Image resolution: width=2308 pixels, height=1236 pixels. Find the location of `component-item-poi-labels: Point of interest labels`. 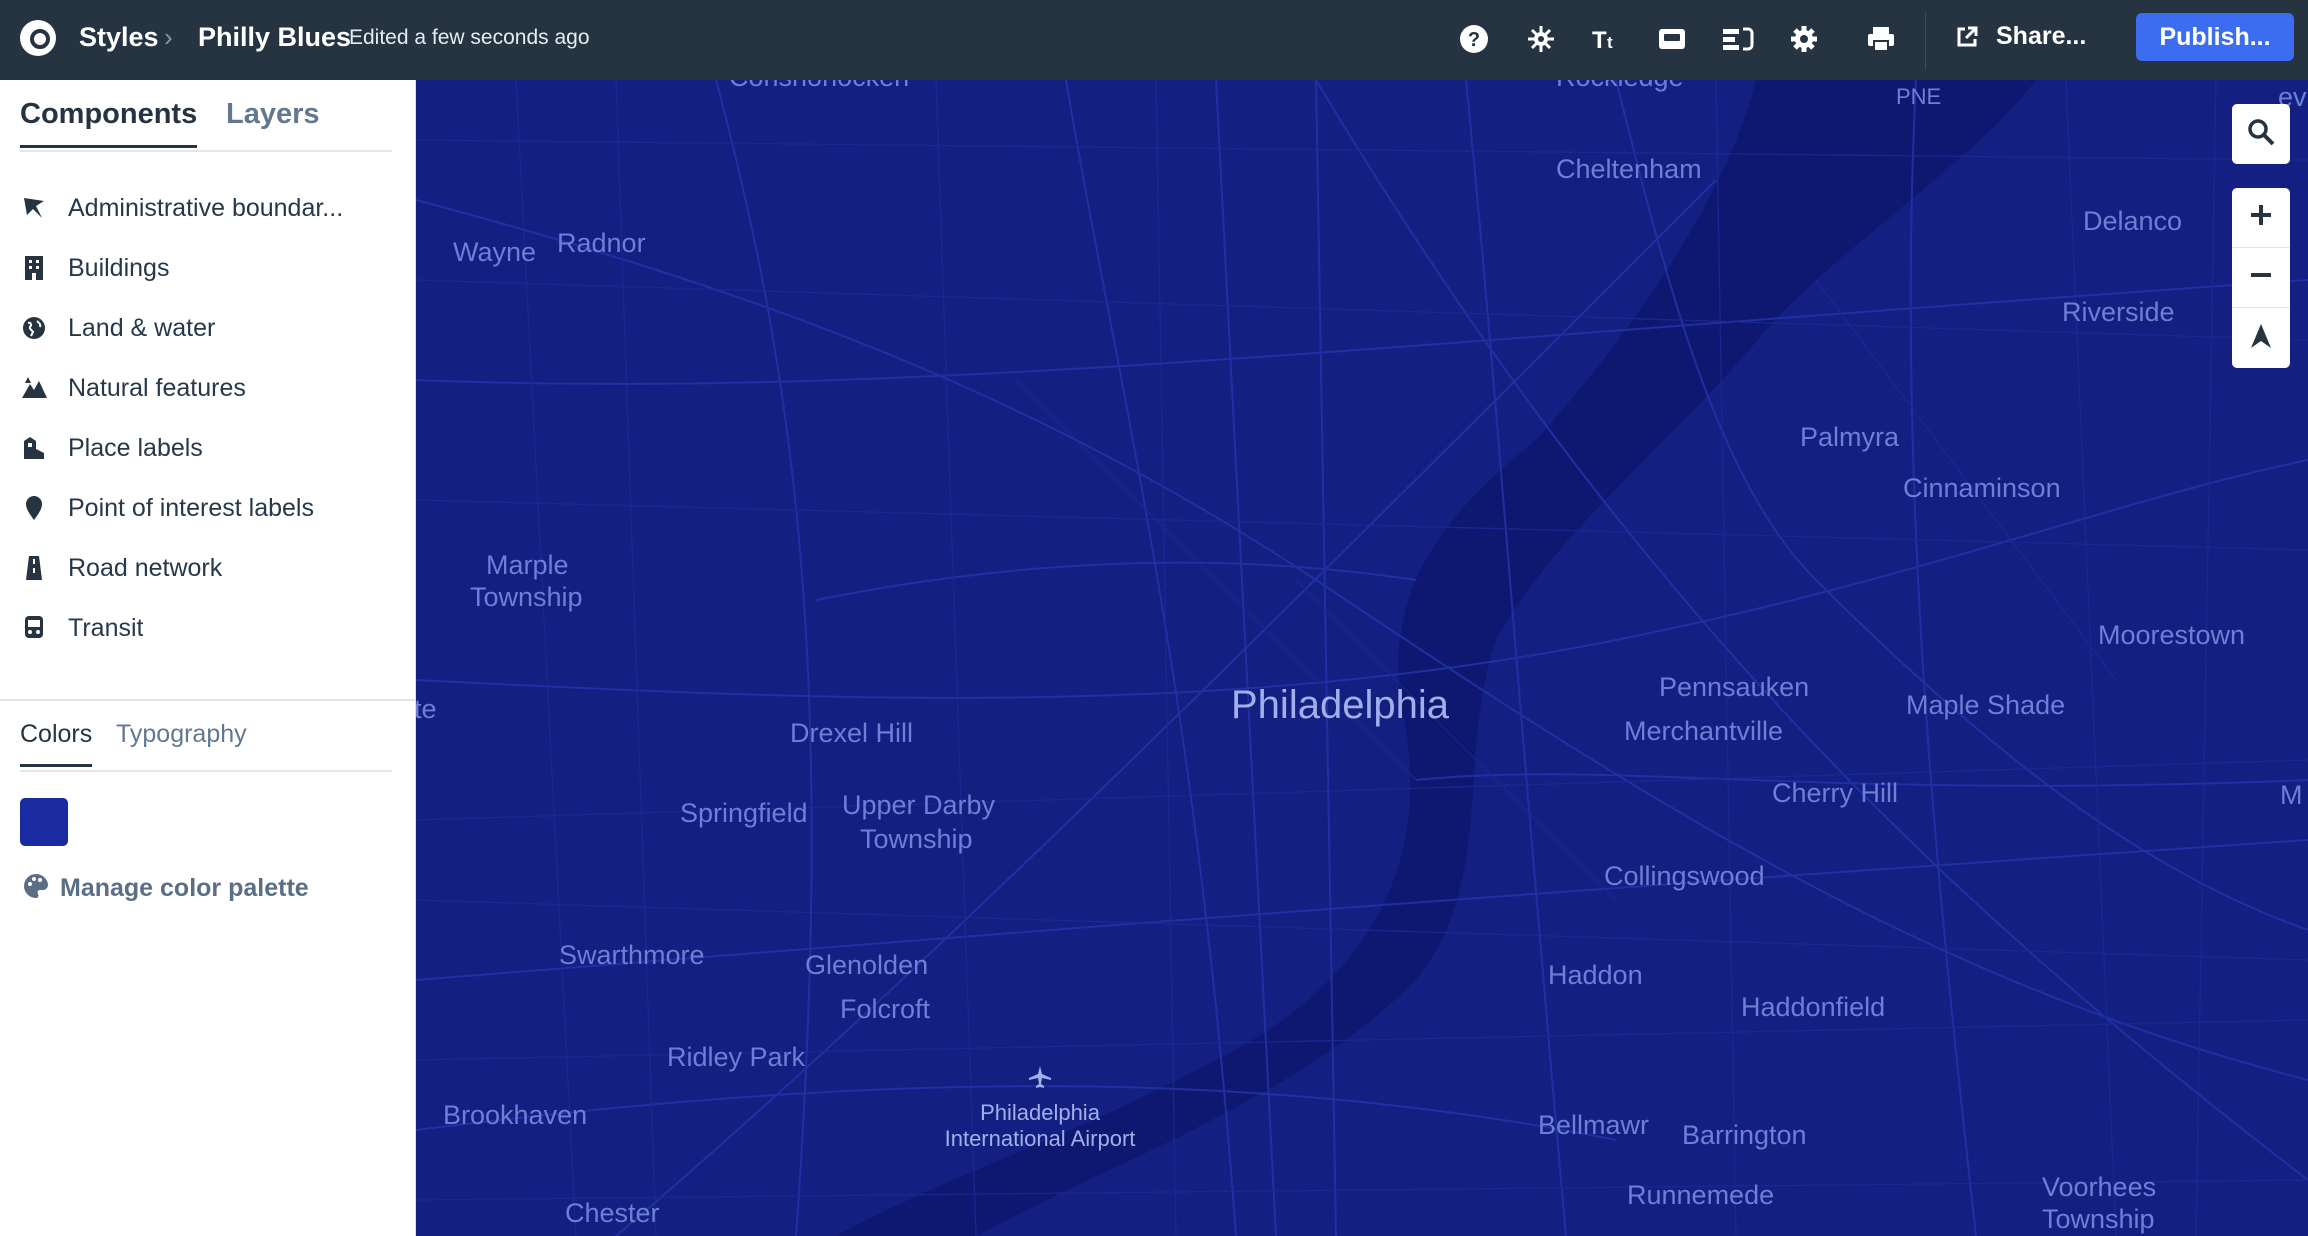

component-item-poi-labels: Point of interest labels is located at coordinates (210, 508).